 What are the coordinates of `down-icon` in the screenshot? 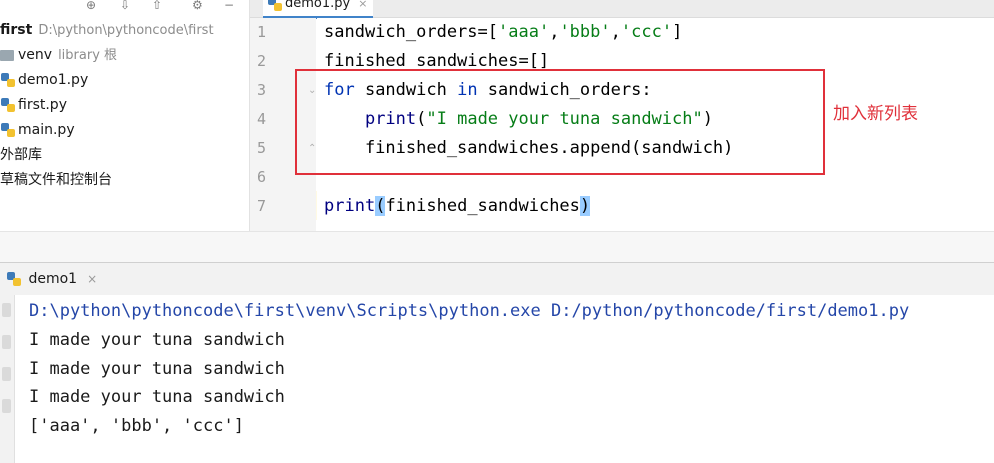 It's located at (6, 374).